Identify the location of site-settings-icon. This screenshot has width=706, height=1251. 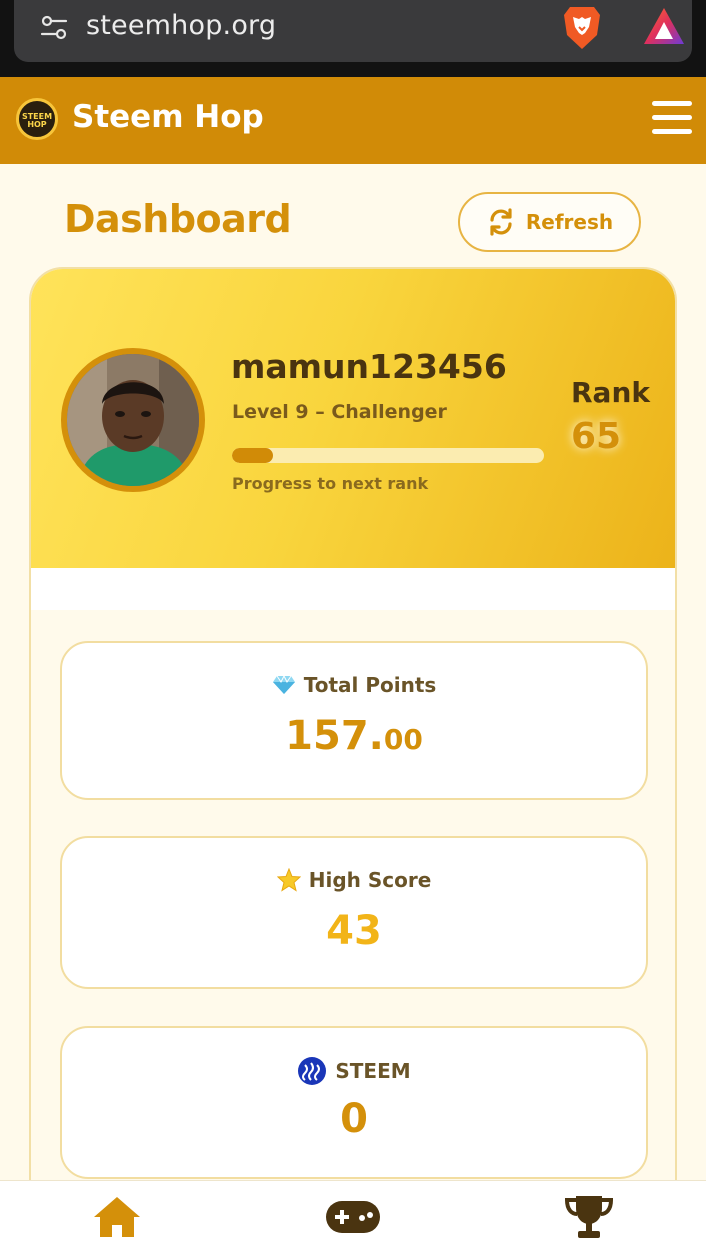
(54, 28).